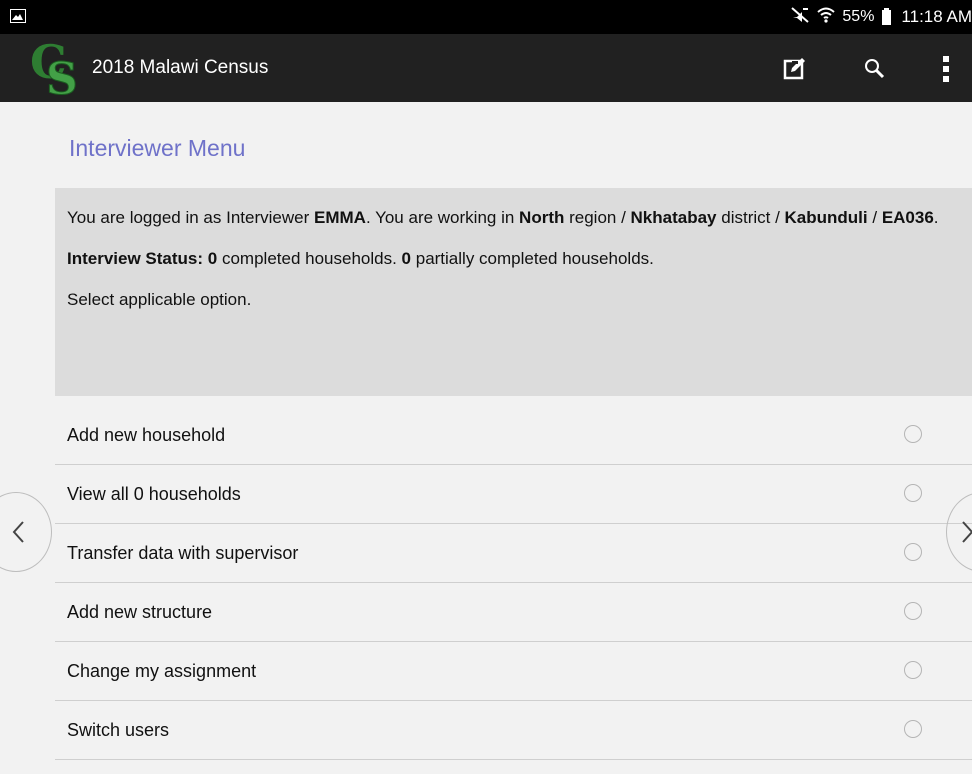 The width and height of the screenshot is (972, 774). What do you see at coordinates (936, 16) in the screenshot?
I see `status-time: 11:18 AM` at bounding box center [936, 16].